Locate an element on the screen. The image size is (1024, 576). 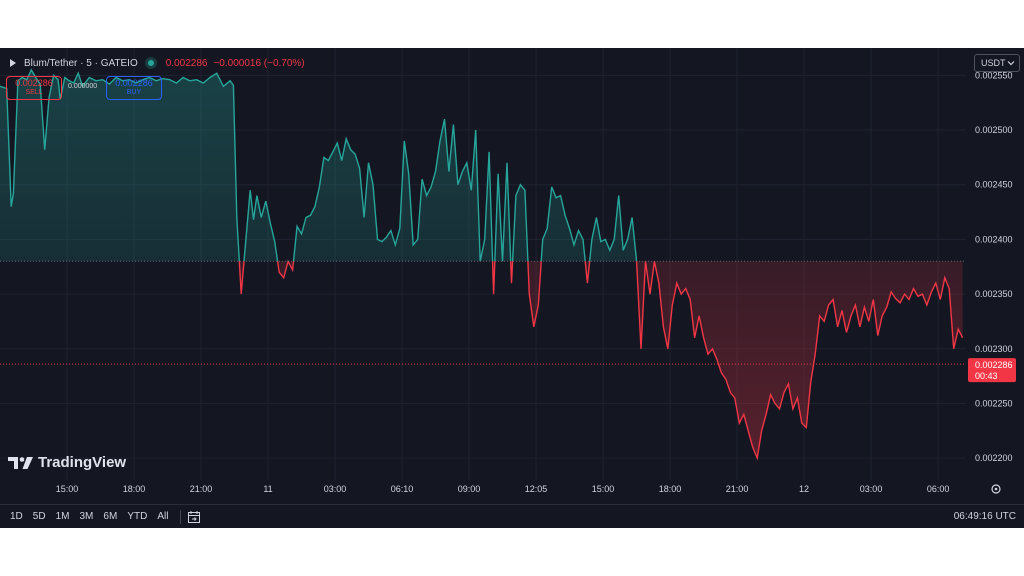
sell-label: SELL is located at coordinates (34, 92).